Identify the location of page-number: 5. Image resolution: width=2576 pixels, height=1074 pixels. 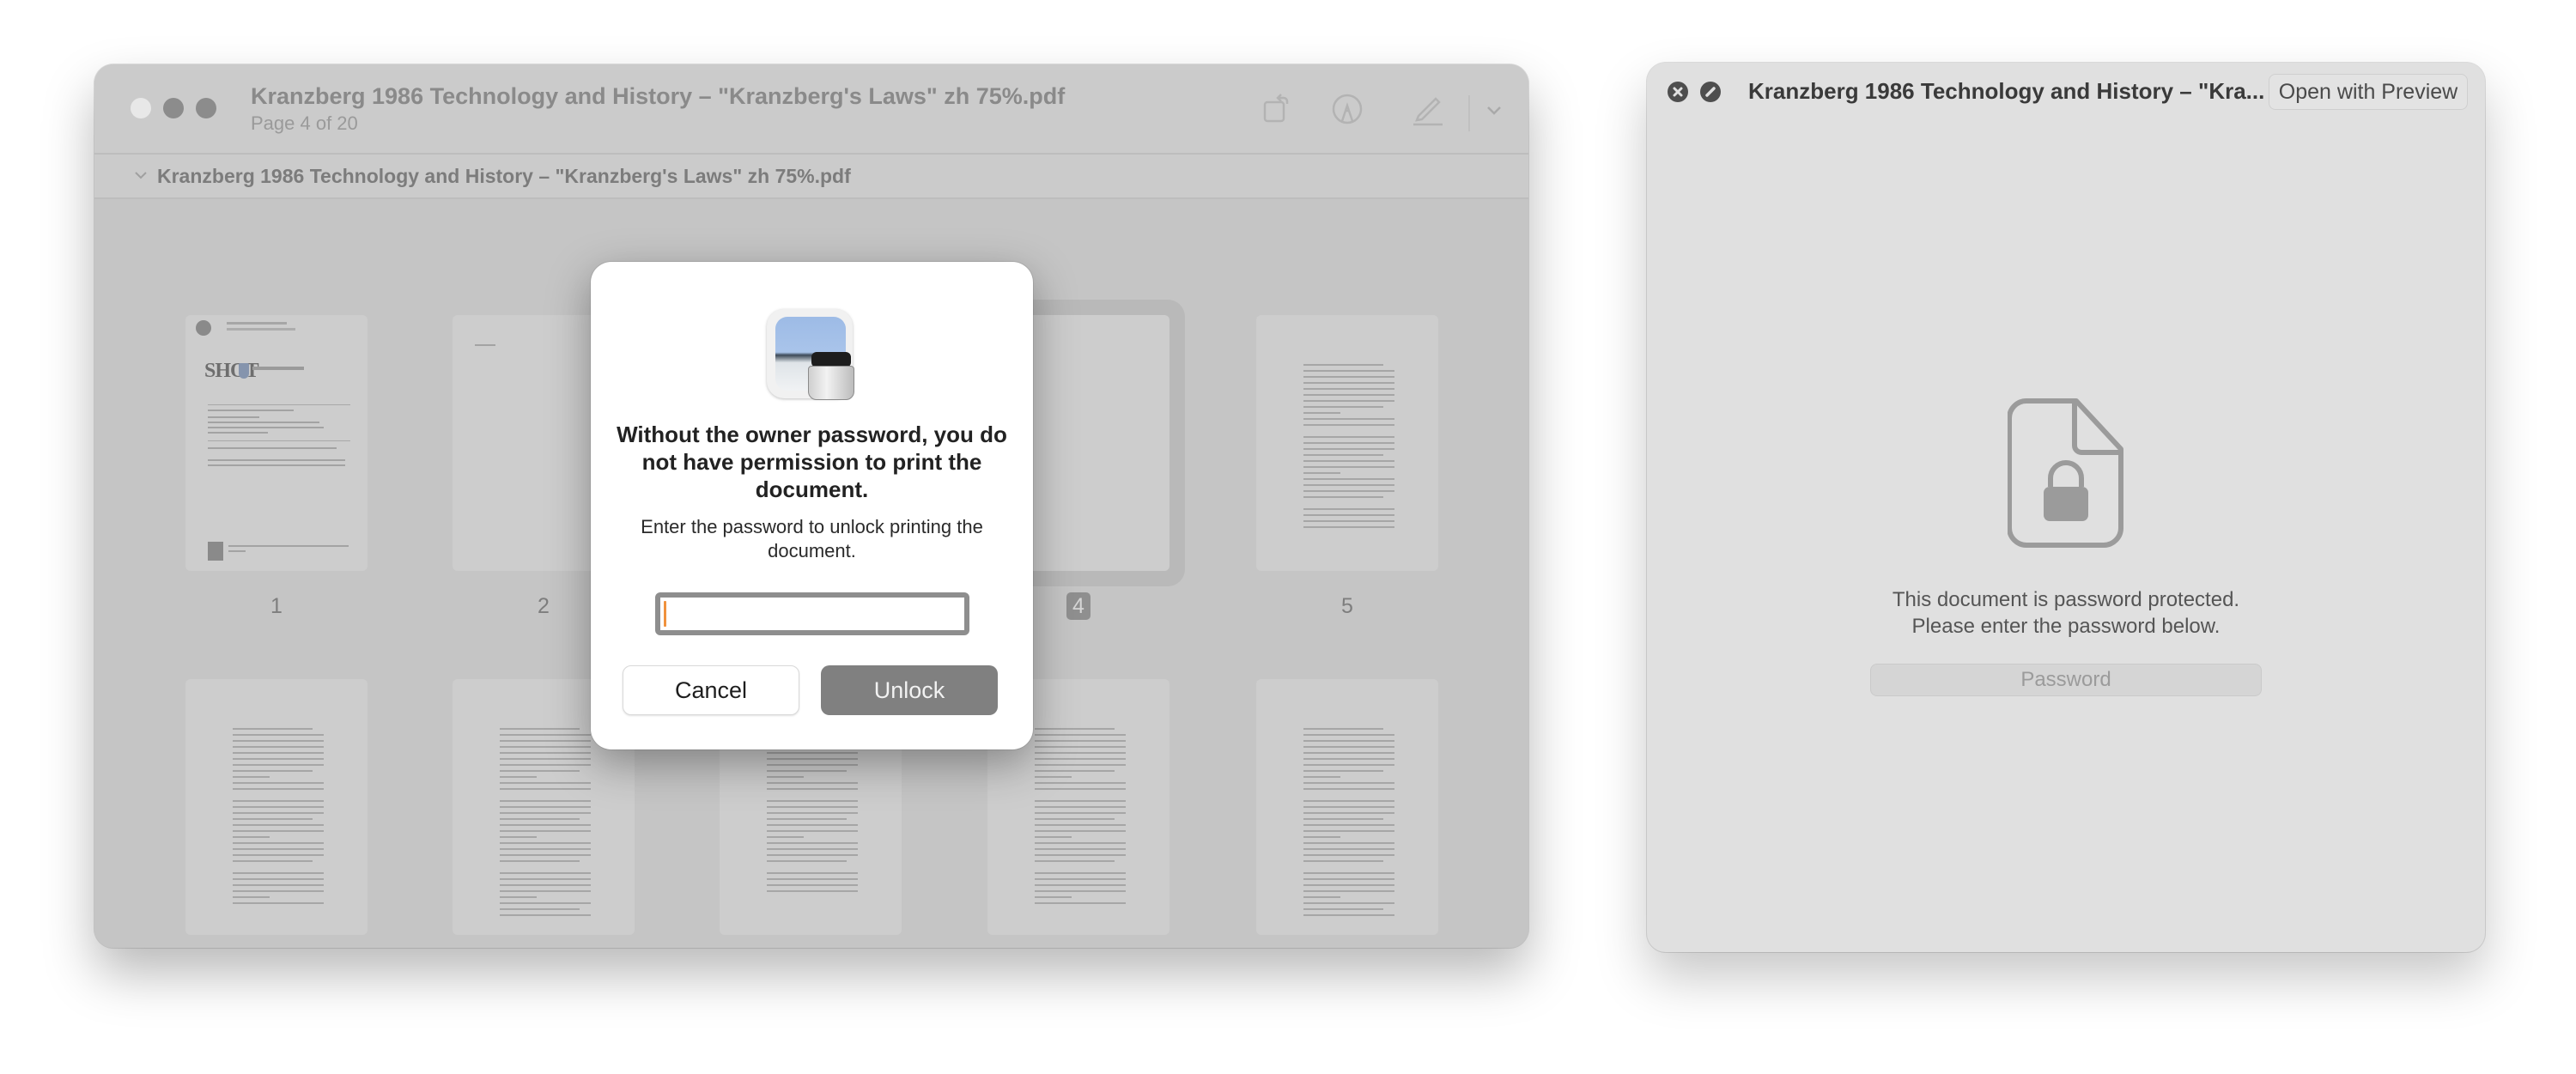
(1347, 606).